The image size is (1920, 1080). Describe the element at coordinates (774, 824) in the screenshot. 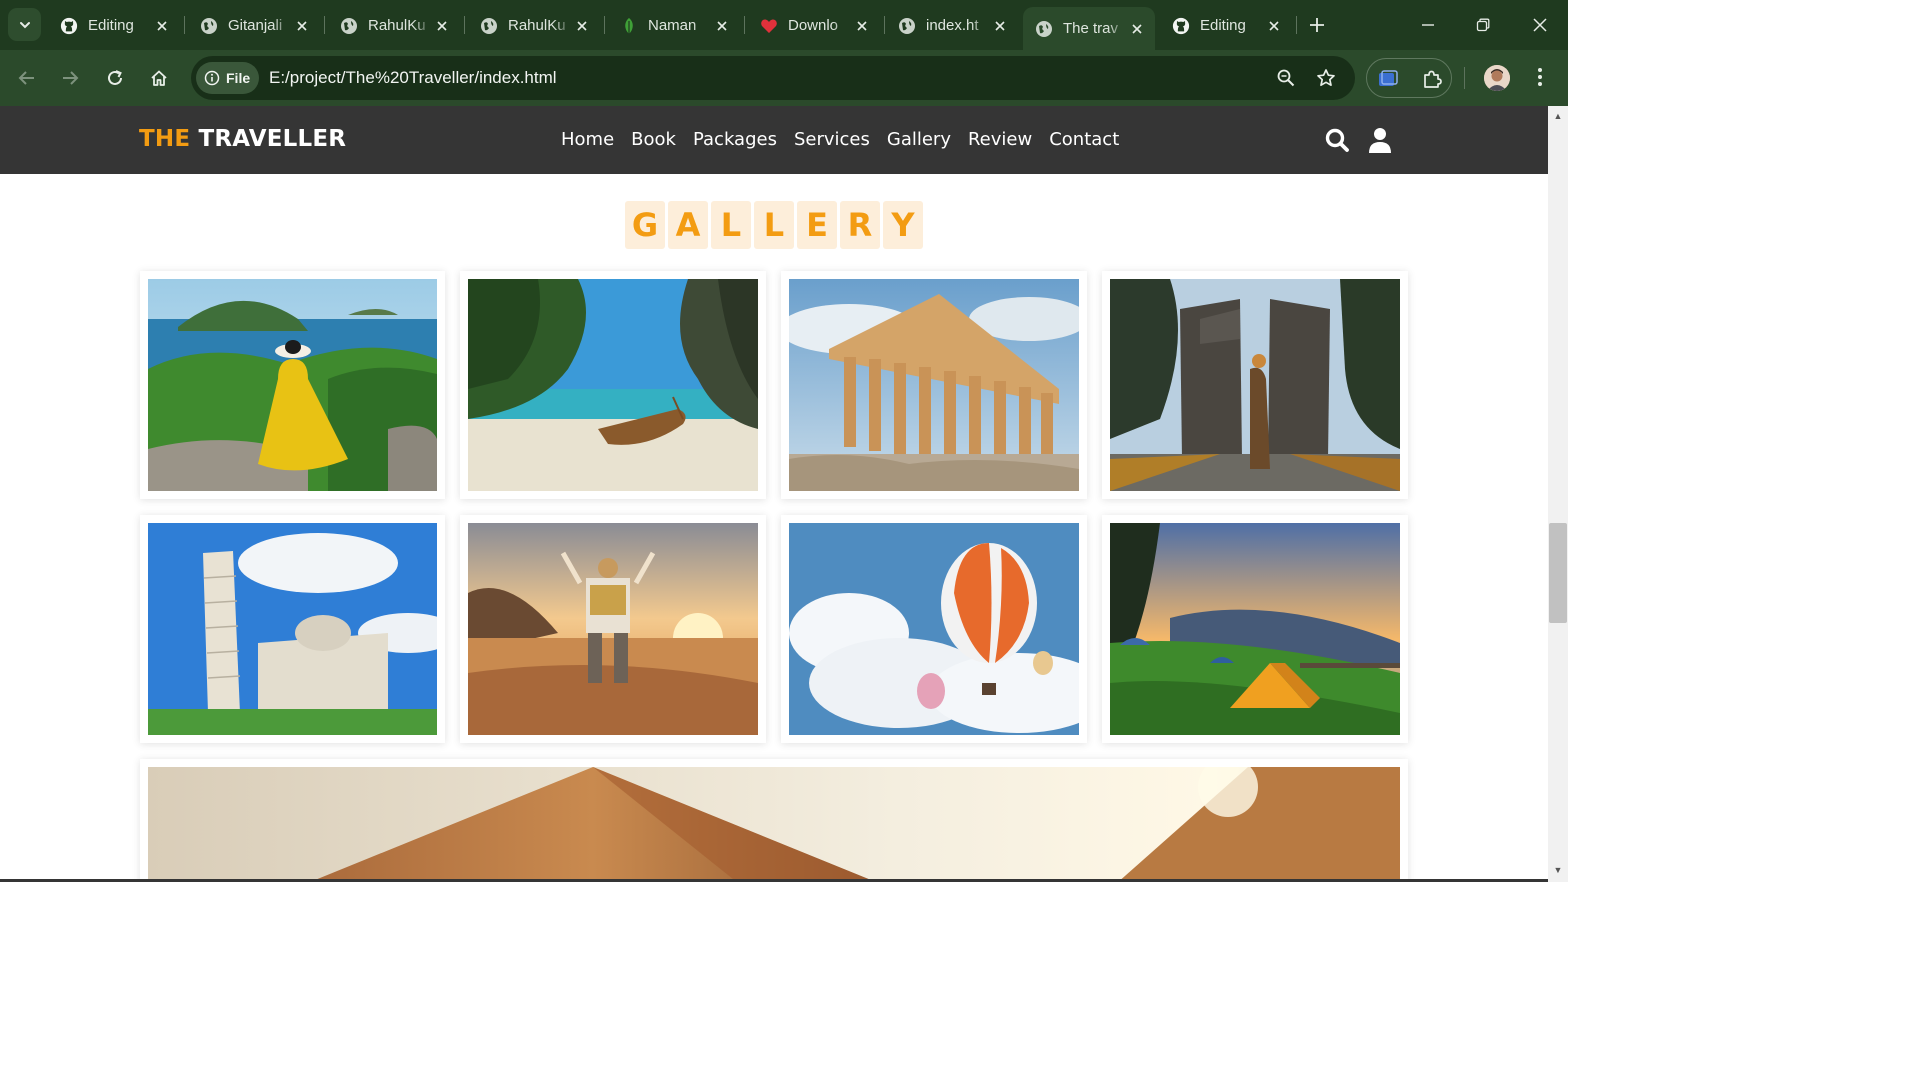

I see `gallery-image-pyramids` at that location.